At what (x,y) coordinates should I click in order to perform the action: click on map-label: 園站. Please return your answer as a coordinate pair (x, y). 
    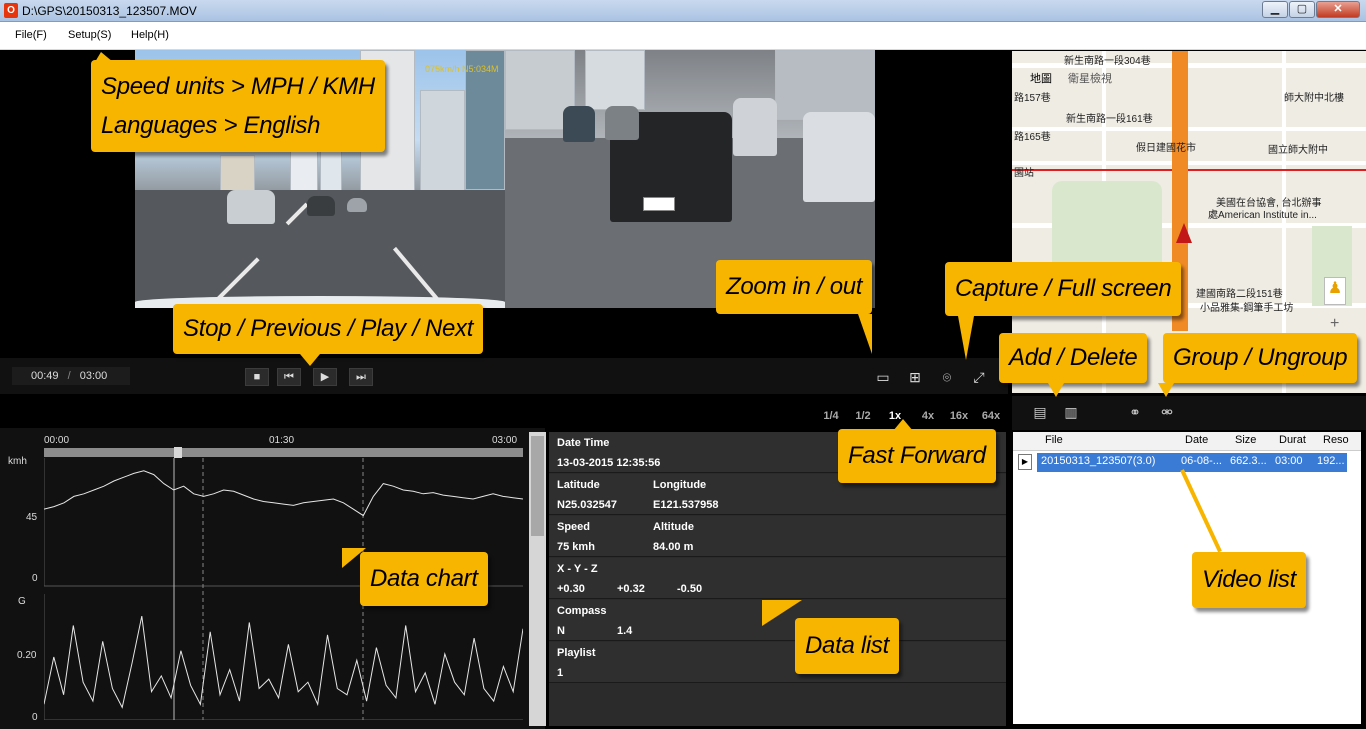
    Looking at the image, I should click on (1024, 173).